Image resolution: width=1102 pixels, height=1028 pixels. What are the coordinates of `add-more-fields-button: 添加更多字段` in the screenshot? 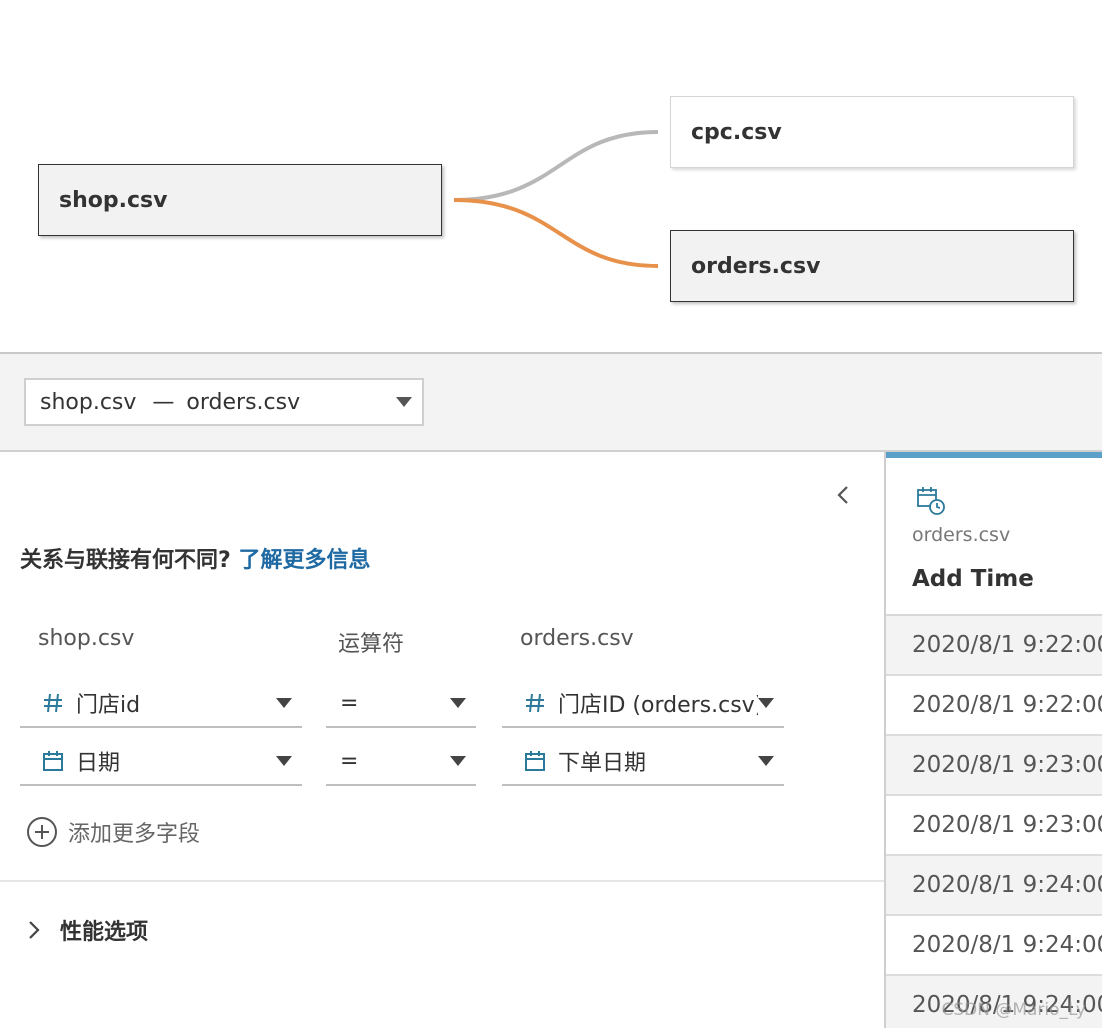 It's located at (113, 832).